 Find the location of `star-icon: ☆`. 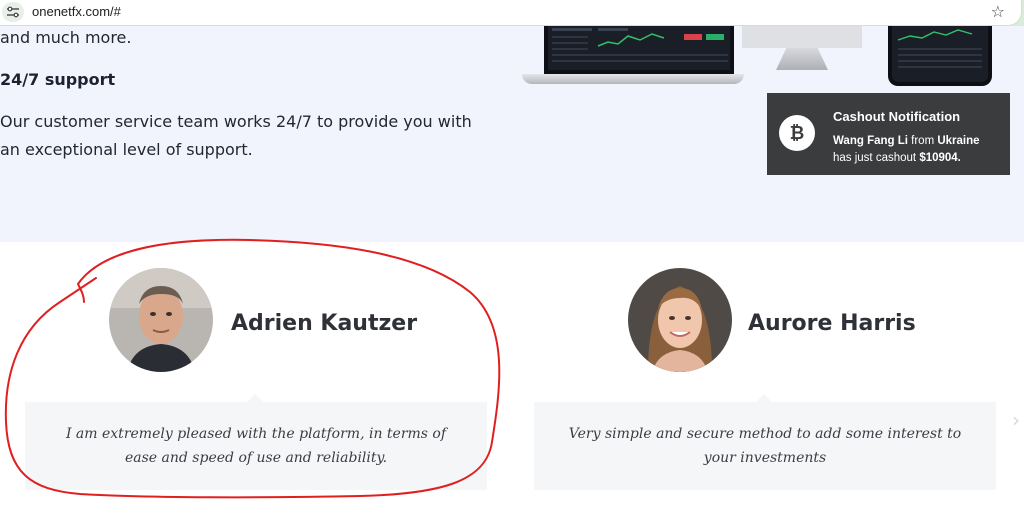

star-icon: ☆ is located at coordinates (998, 11).